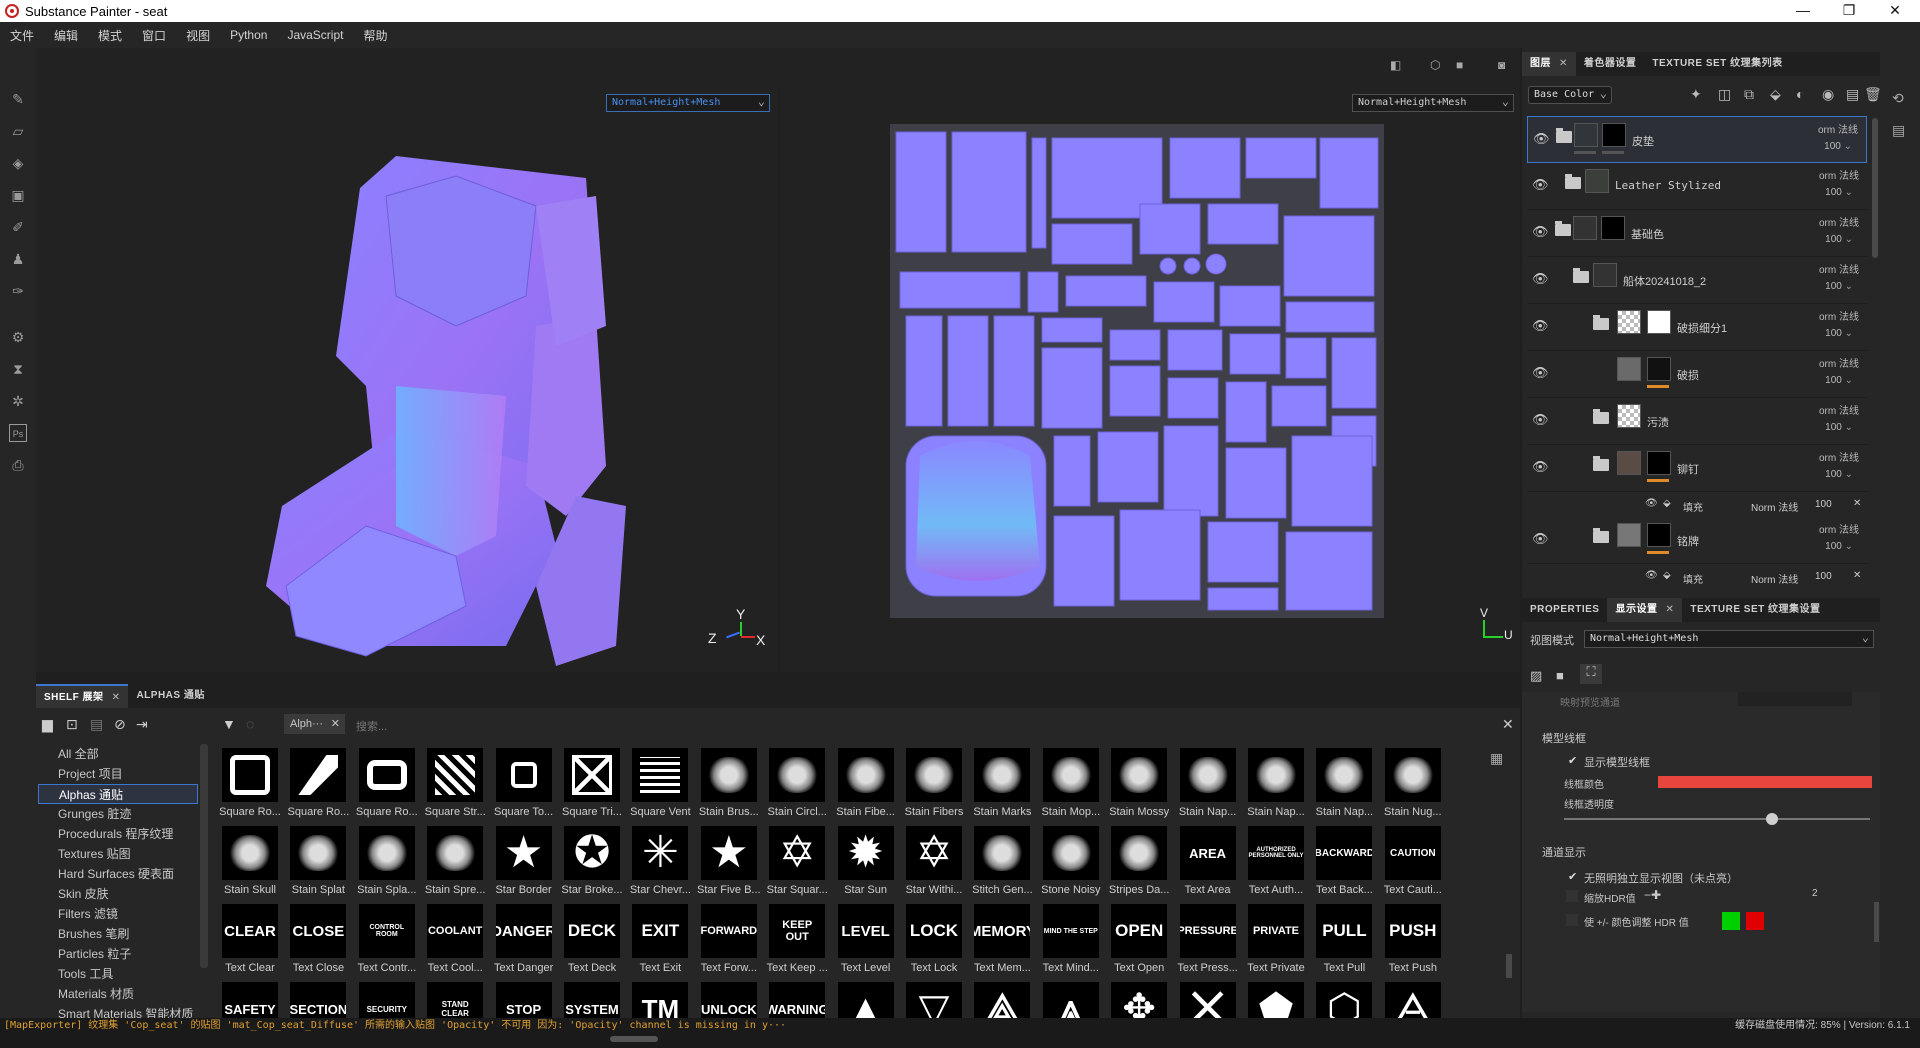 This screenshot has width=1920, height=1048. Describe the element at coordinates (866, 943) in the screenshot. I see `shelf-item: LEVEL Text Level` at that location.